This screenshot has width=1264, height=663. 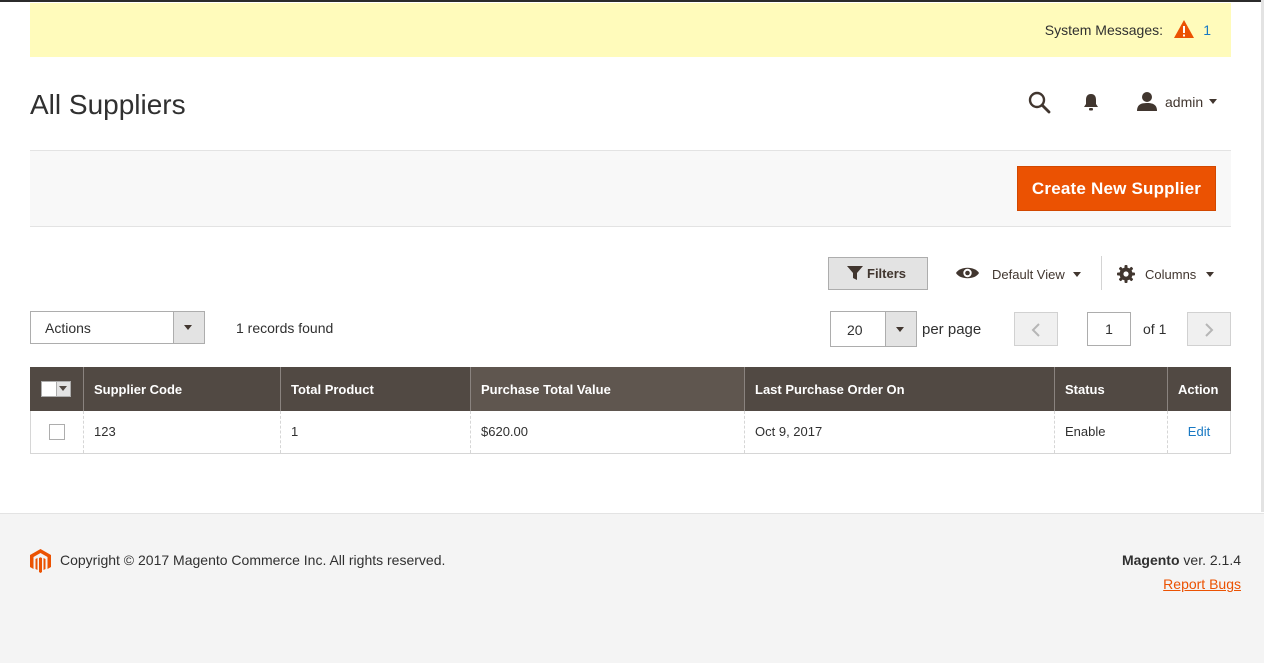 What do you see at coordinates (855, 330) in the screenshot?
I see `per-page-value: 20` at bounding box center [855, 330].